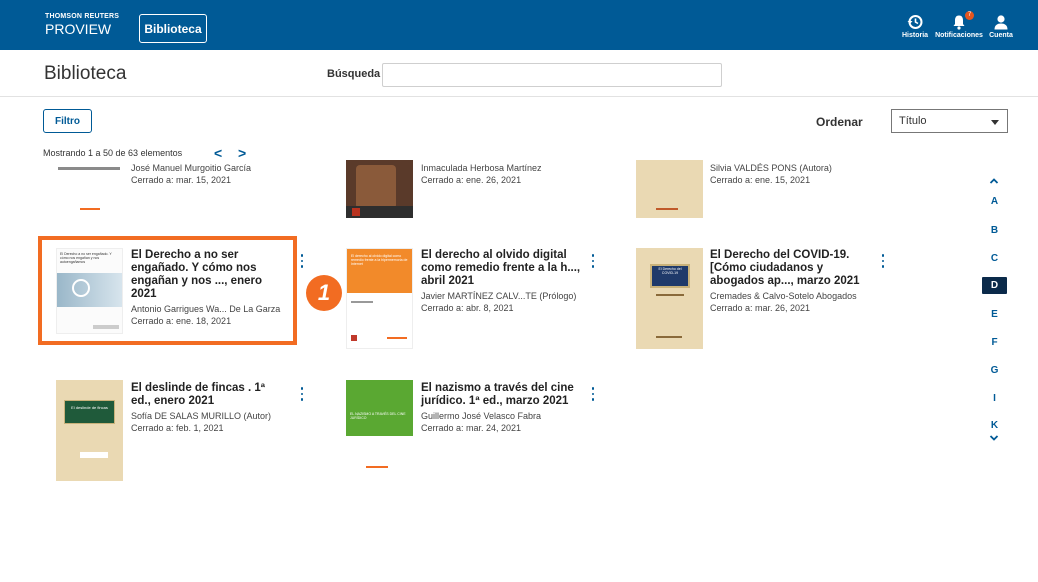 This screenshot has width=1038, height=582. I want to click on book-closed-date: Cerrado a: abr. 8, 2021, so click(467, 308).